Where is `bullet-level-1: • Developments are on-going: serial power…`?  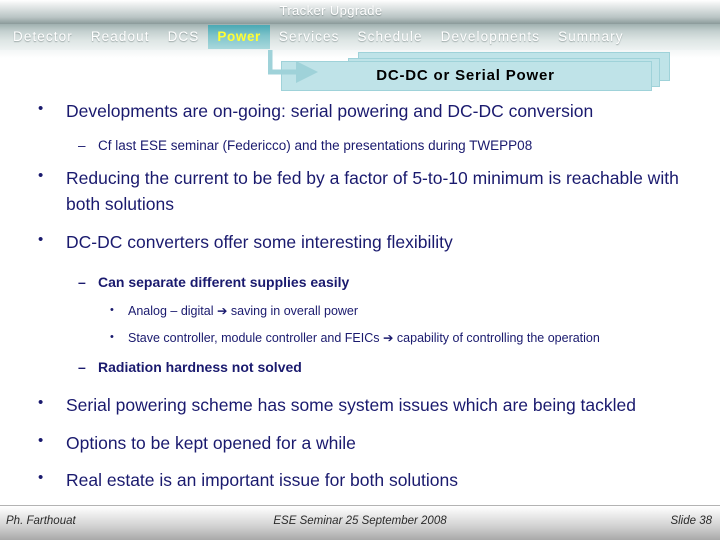
bullet-level-1: • Developments are on-going: serial power… is located at coordinates (362, 111).